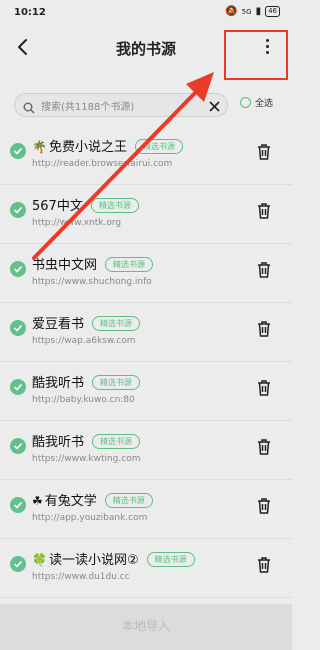 This screenshot has width=320, height=650. Describe the element at coordinates (37, 501) in the screenshot. I see `shamrock-icon: ☘` at that location.